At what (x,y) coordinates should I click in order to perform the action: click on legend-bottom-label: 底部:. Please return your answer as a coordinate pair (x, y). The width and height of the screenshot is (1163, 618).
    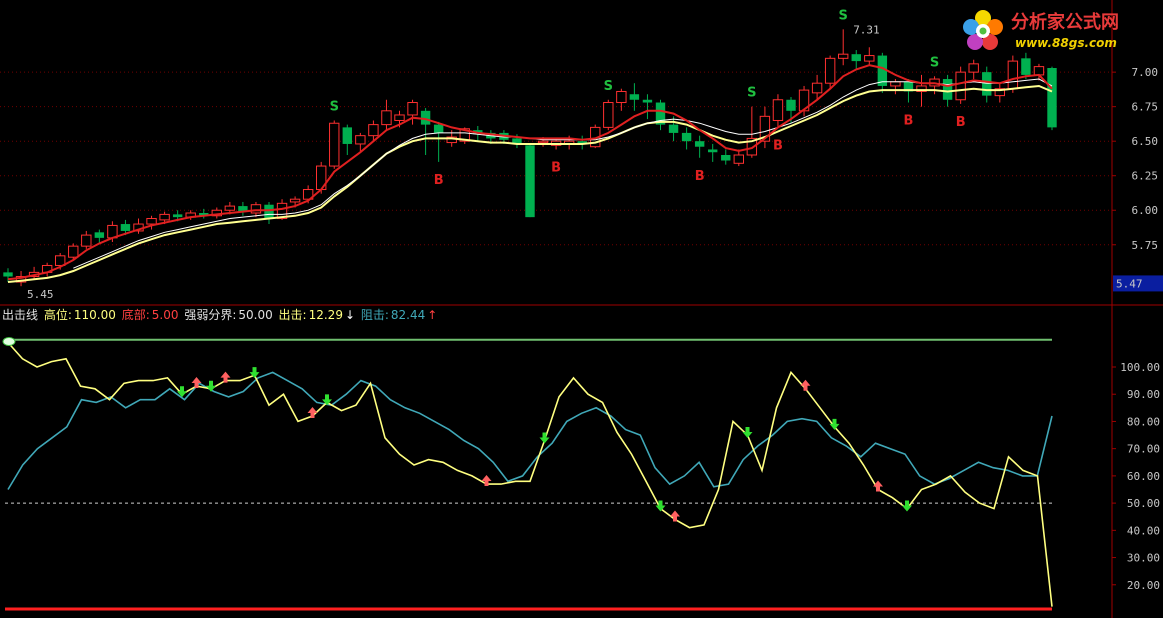
    Looking at the image, I should click on (135, 315).